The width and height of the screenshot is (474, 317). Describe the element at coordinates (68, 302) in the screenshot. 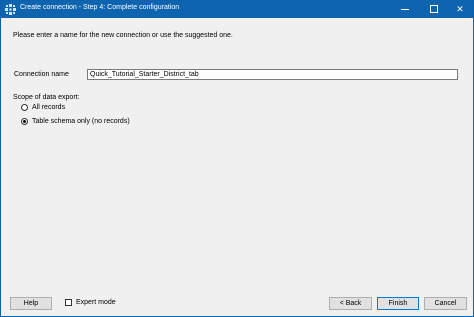

I see `checkbox-unchecked` at that location.